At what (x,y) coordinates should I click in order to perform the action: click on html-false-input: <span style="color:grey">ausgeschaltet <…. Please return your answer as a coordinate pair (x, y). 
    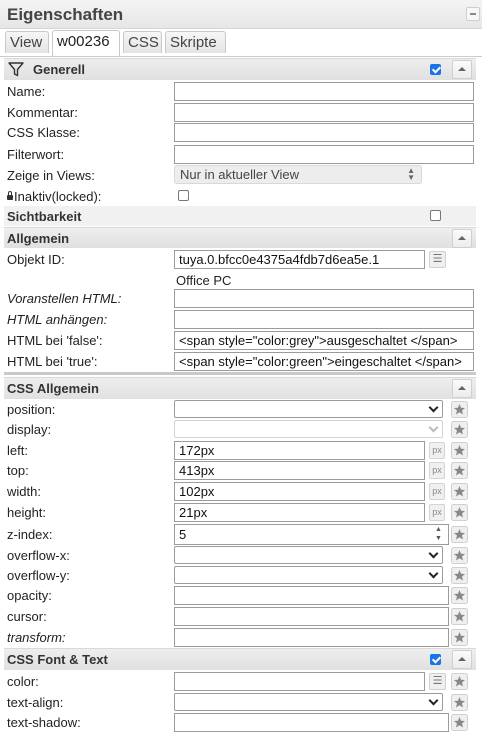
    Looking at the image, I should click on (324, 340).